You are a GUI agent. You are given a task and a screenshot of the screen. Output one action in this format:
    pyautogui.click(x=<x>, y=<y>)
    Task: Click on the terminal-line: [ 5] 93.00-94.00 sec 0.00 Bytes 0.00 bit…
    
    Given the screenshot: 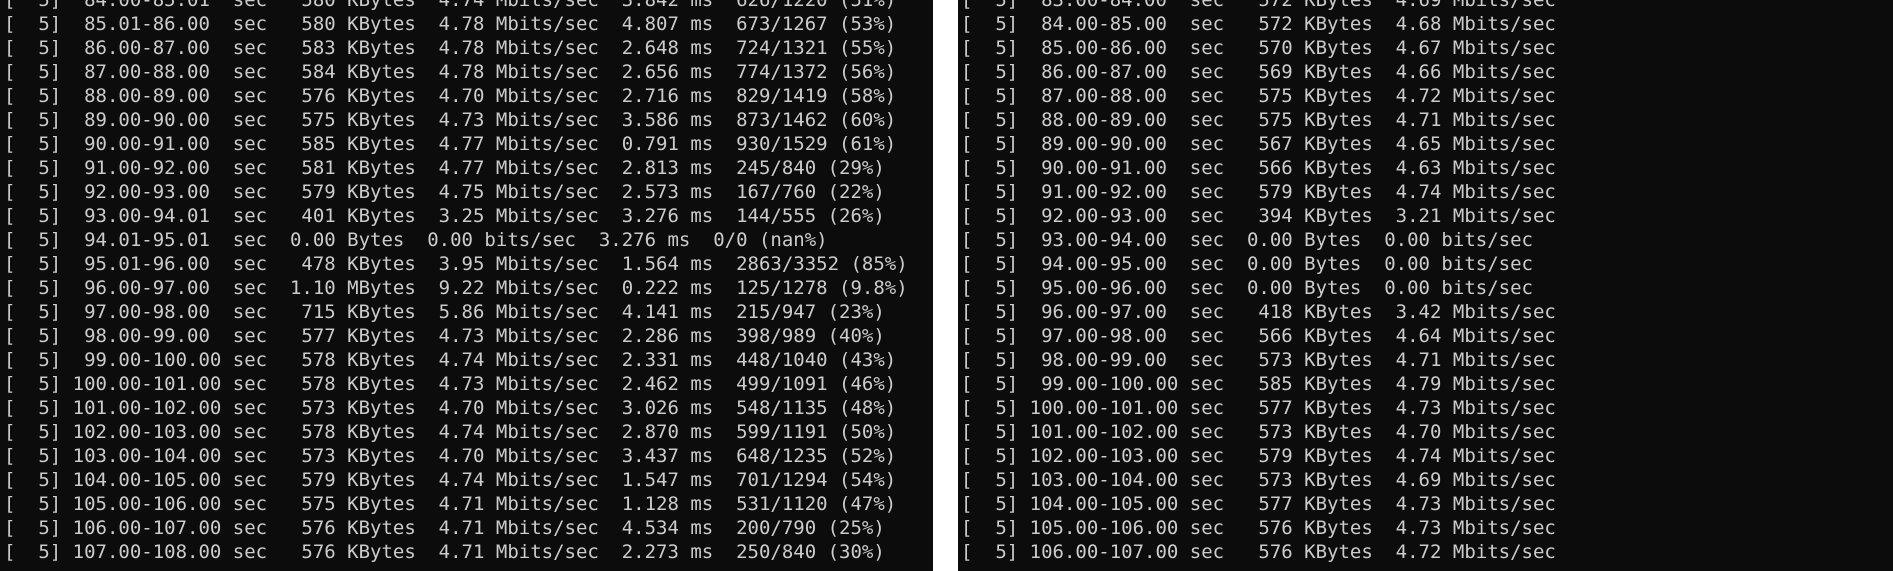 What is the action you would take?
    pyautogui.click(x=1247, y=240)
    